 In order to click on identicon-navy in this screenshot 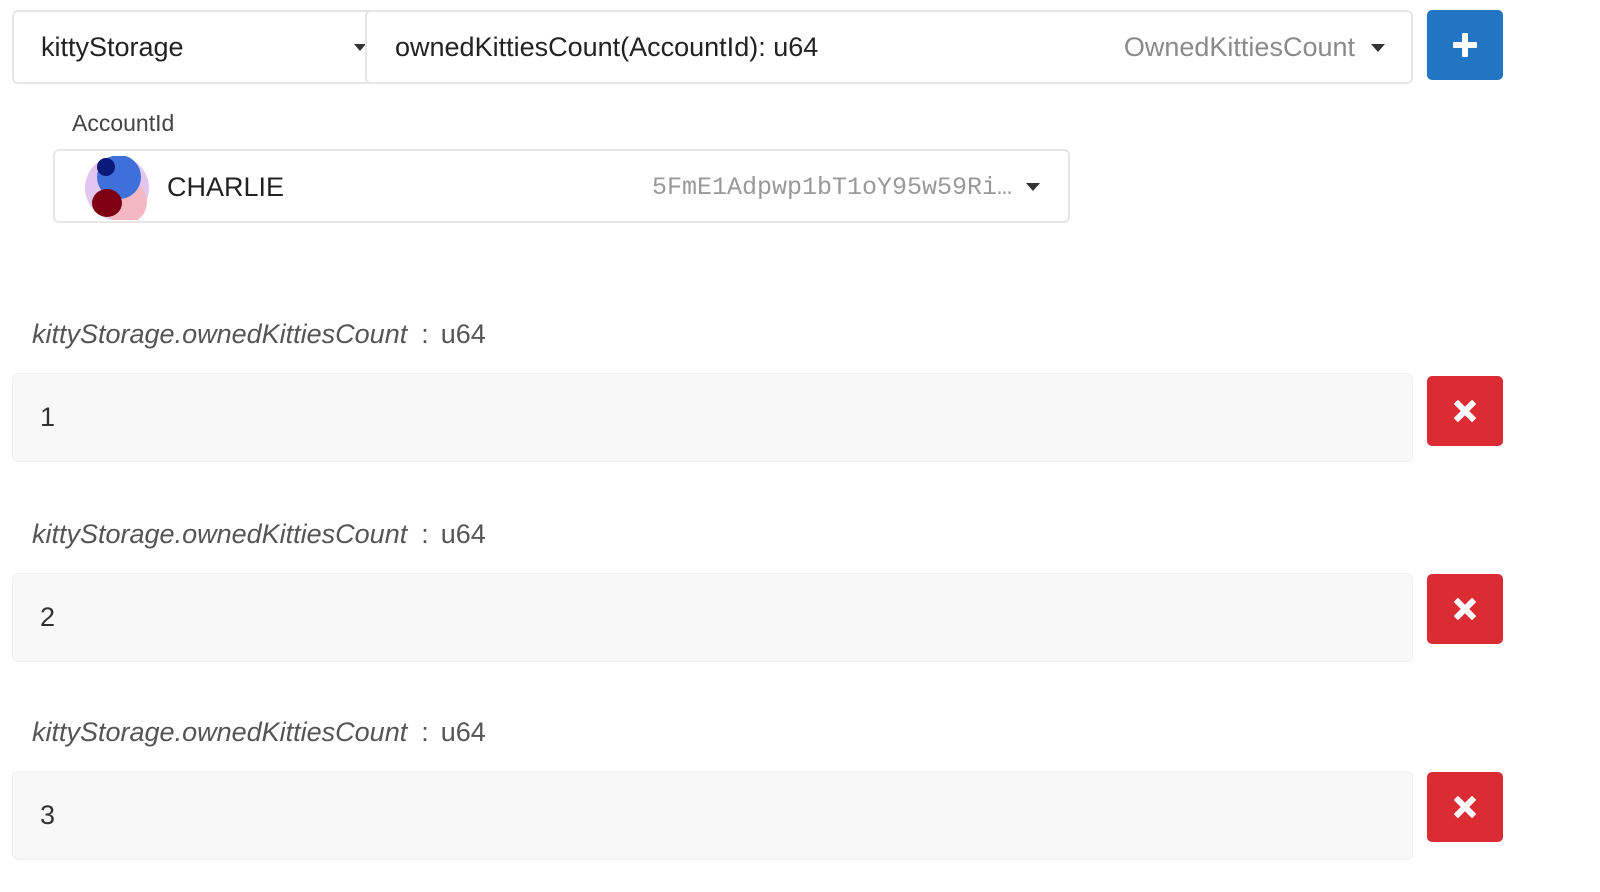, I will do `click(106, 167)`.